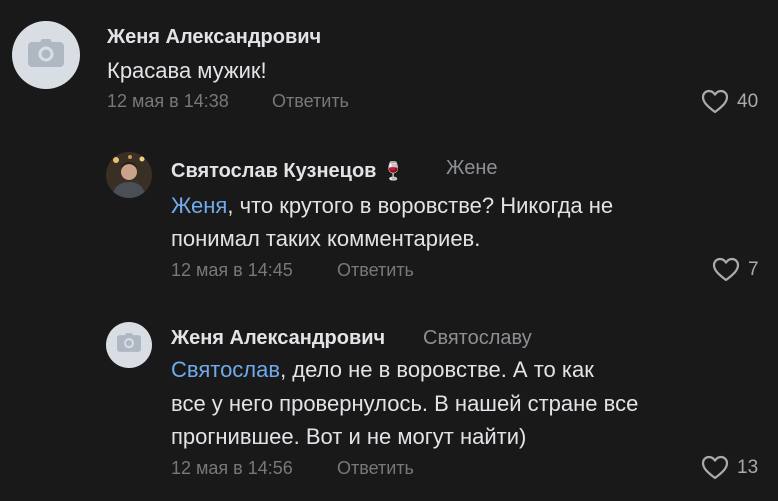 This screenshot has height=501, width=778. What do you see at coordinates (225, 369) in the screenshot?
I see `mention-link: Святослав` at bounding box center [225, 369].